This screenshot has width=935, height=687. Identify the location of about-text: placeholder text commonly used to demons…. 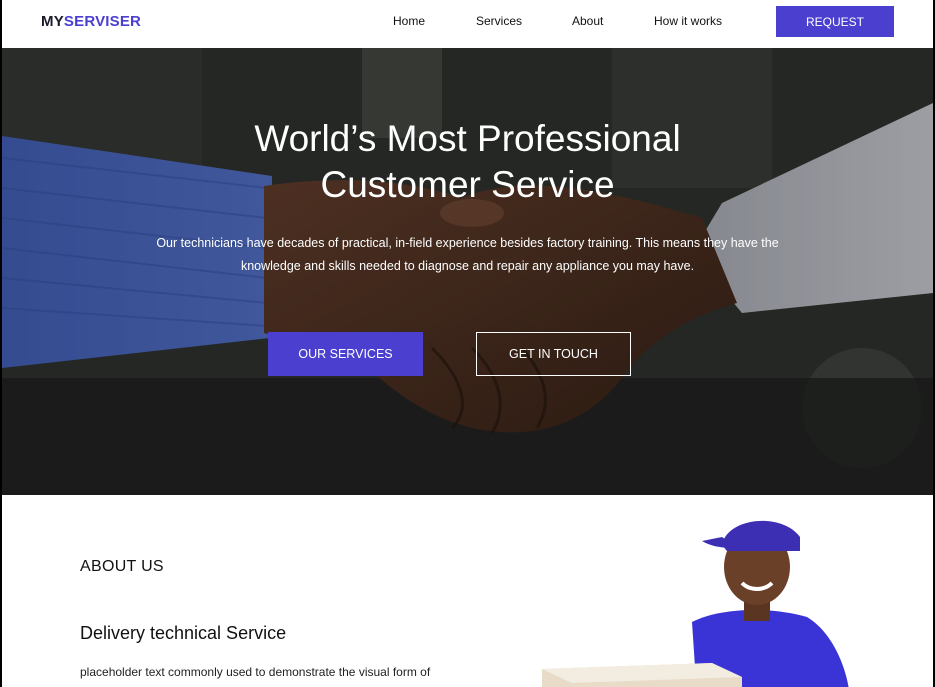
(255, 672).